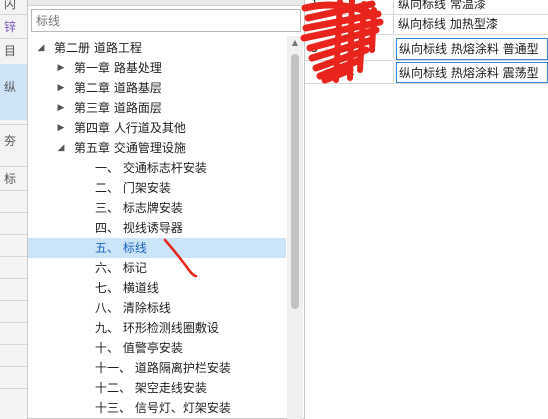 This screenshot has width=548, height=419. I want to click on tree-node-section-12: 十二、 架空走线安装, so click(157, 388).